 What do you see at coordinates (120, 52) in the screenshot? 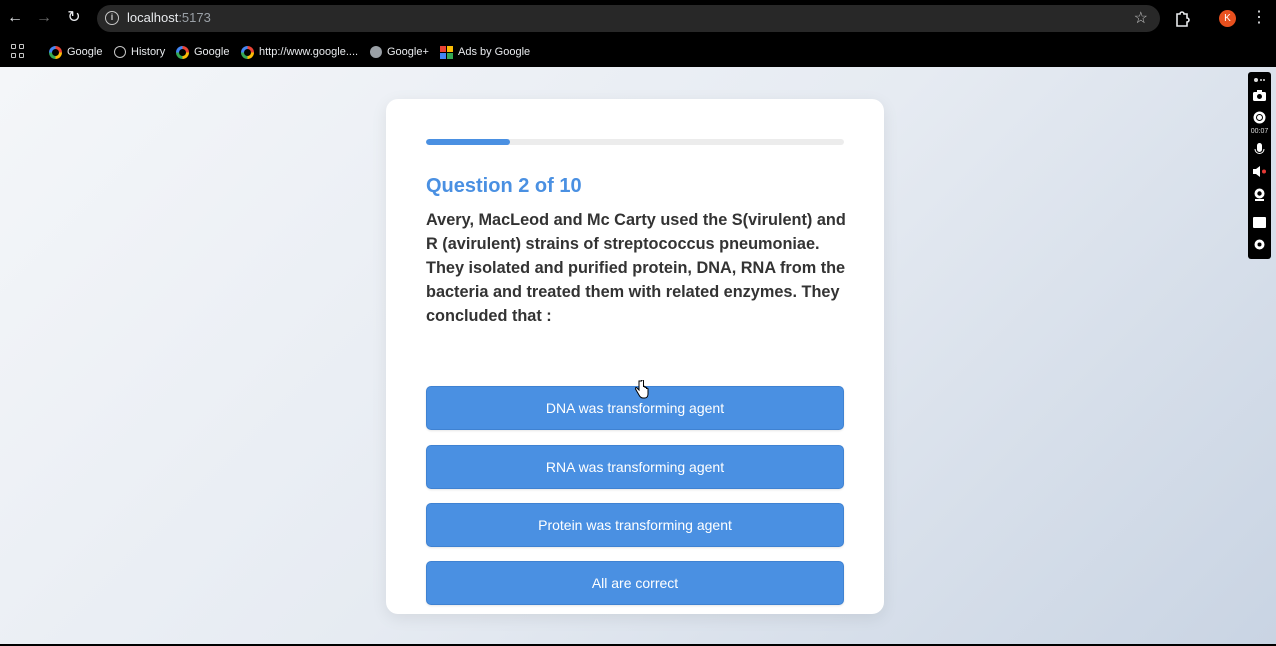
I see `history-icon` at bounding box center [120, 52].